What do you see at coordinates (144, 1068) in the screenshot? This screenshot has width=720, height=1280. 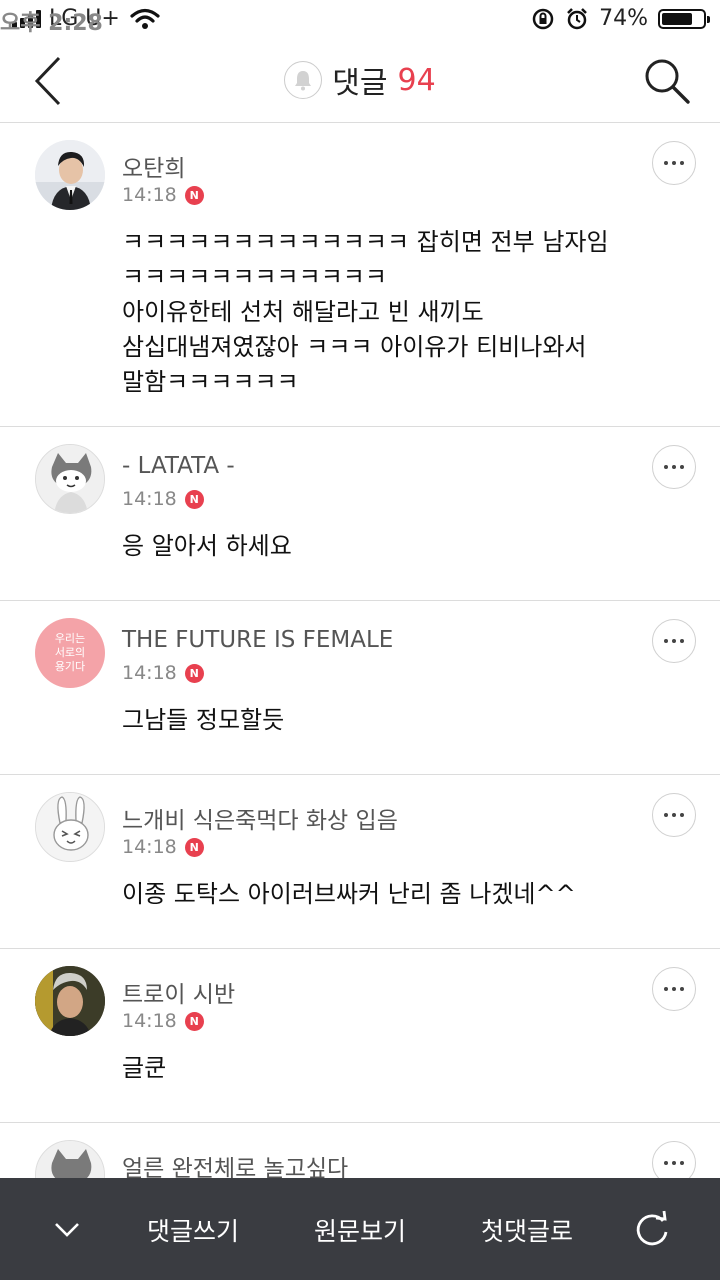 I see `comment-text: 글쿤` at bounding box center [144, 1068].